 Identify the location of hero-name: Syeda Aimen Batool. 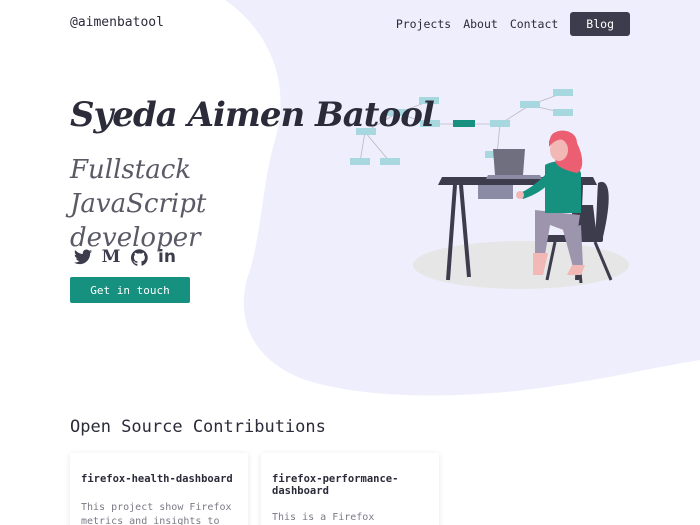
(252, 115).